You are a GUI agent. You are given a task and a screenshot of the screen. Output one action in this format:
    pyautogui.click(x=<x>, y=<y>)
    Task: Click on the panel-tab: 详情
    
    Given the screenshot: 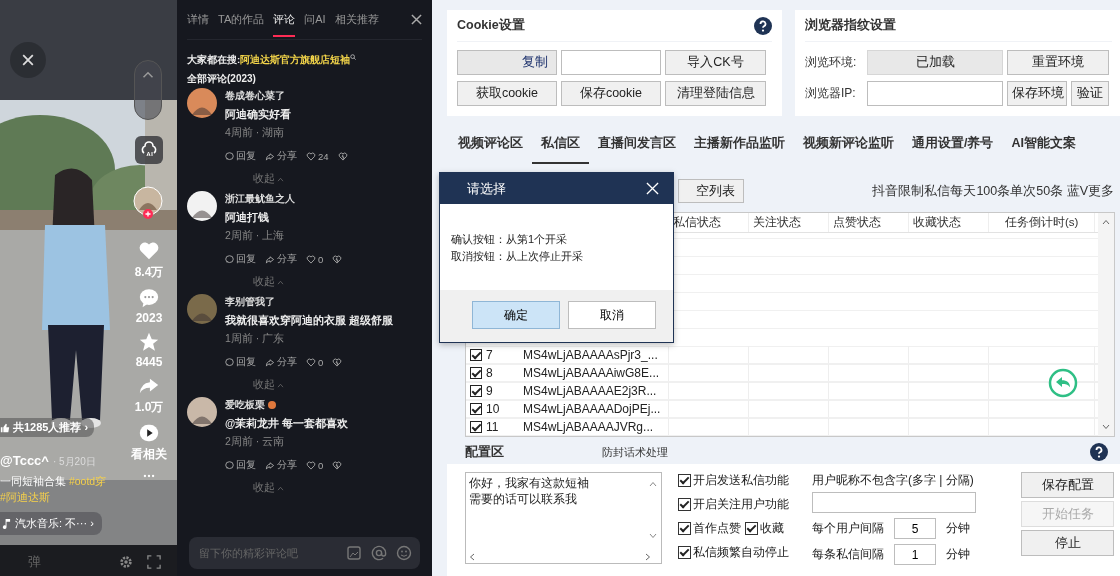 What is the action you would take?
    pyautogui.click(x=198, y=19)
    